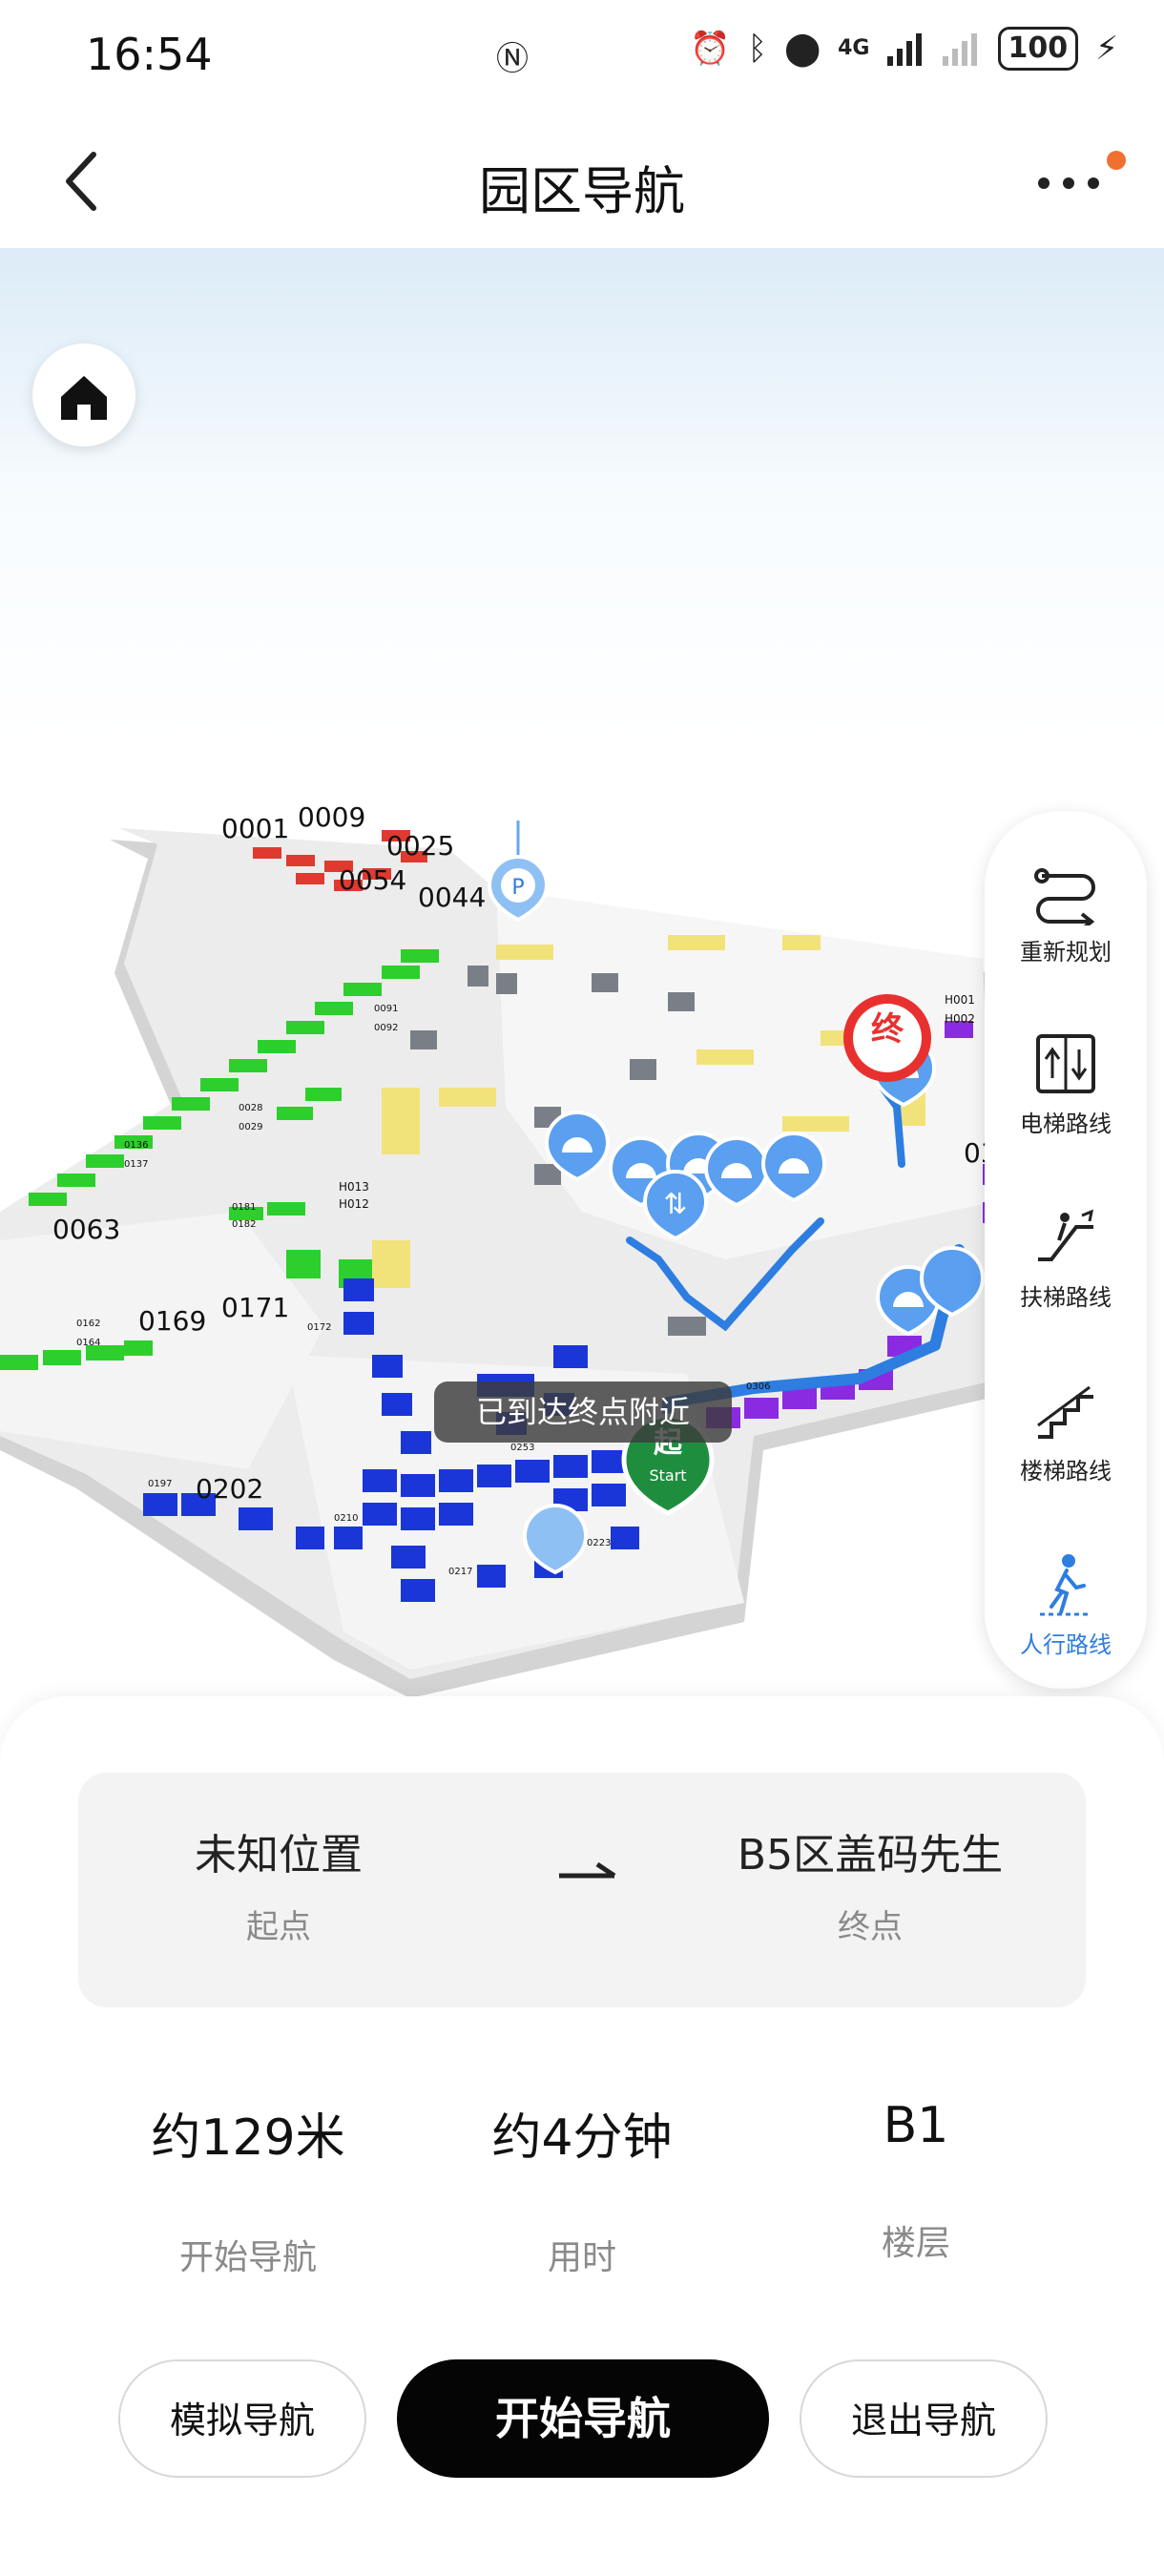 The width and height of the screenshot is (1164, 2576). I want to click on route-type-panel: 重新规划 电梯路线 扶梯路线 楼梯路线 人行路线, so click(1066, 1250).